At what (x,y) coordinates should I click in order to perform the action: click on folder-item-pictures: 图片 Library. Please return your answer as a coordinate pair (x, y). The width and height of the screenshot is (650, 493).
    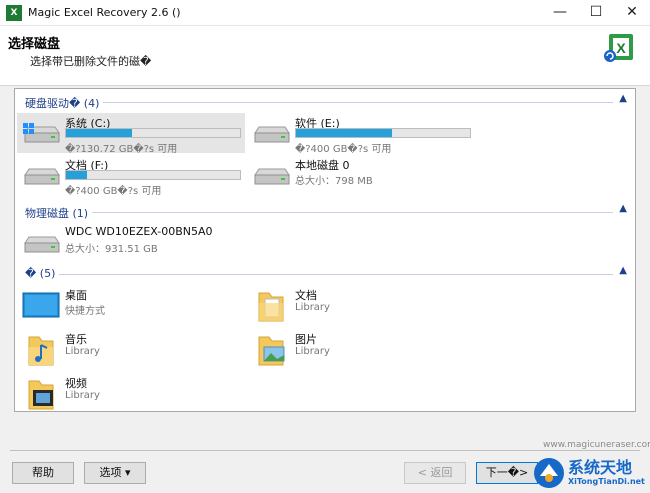
    Looking at the image, I should click on (361, 349).